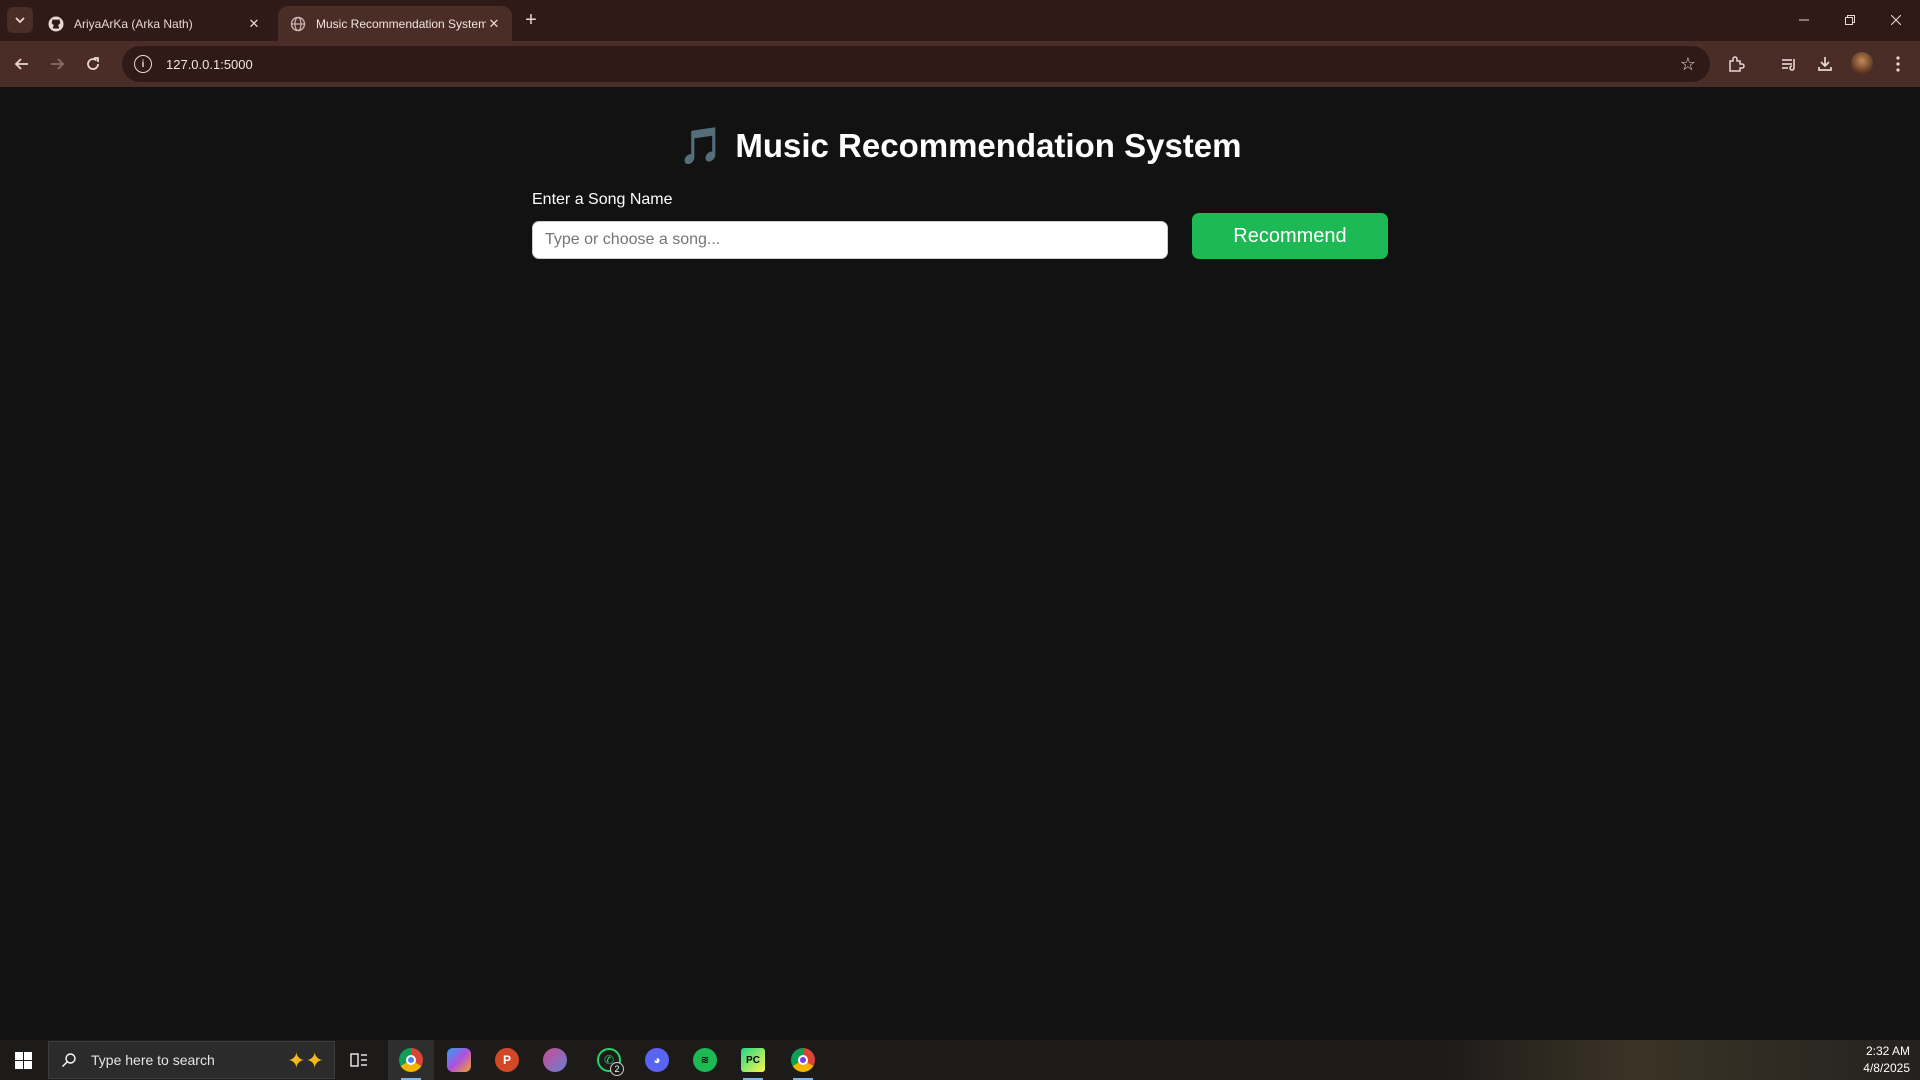  I want to click on forward-button, so click(57, 64).